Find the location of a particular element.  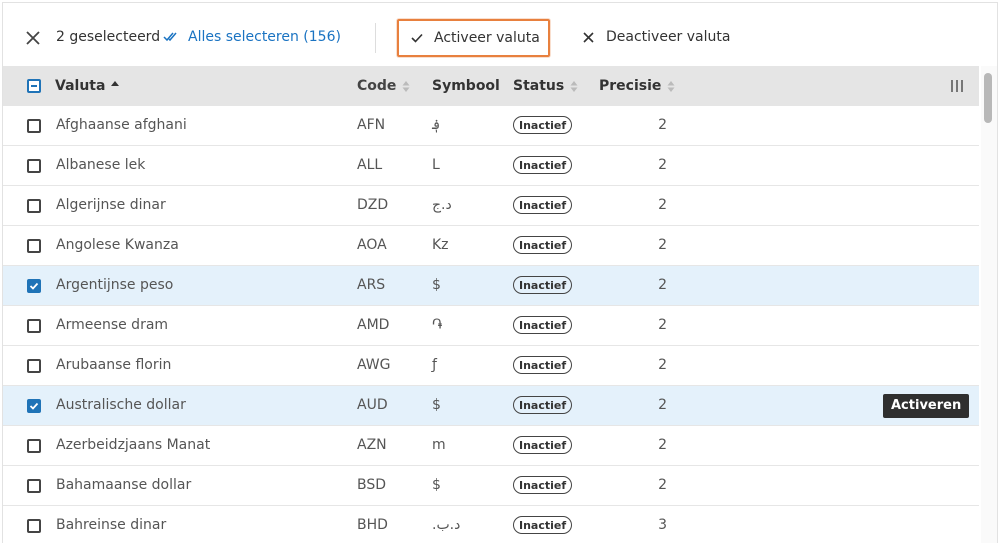

header-code-label: Code is located at coordinates (377, 86).